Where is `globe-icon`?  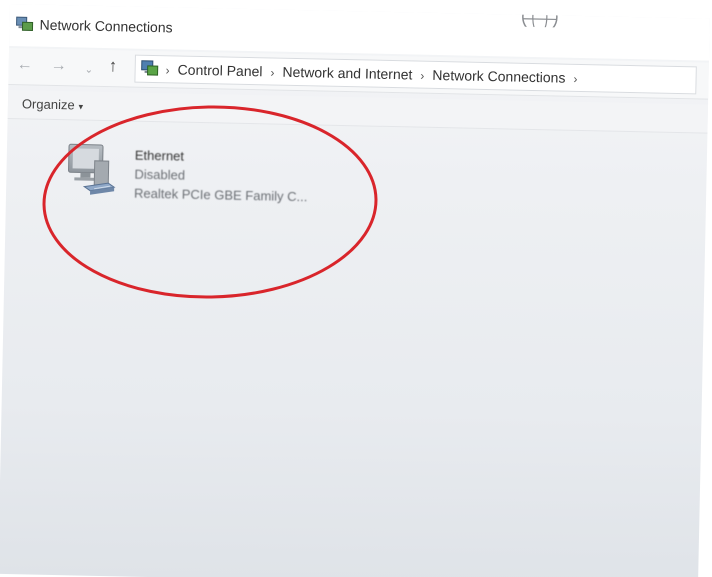
globe-icon is located at coordinates (540, 19).